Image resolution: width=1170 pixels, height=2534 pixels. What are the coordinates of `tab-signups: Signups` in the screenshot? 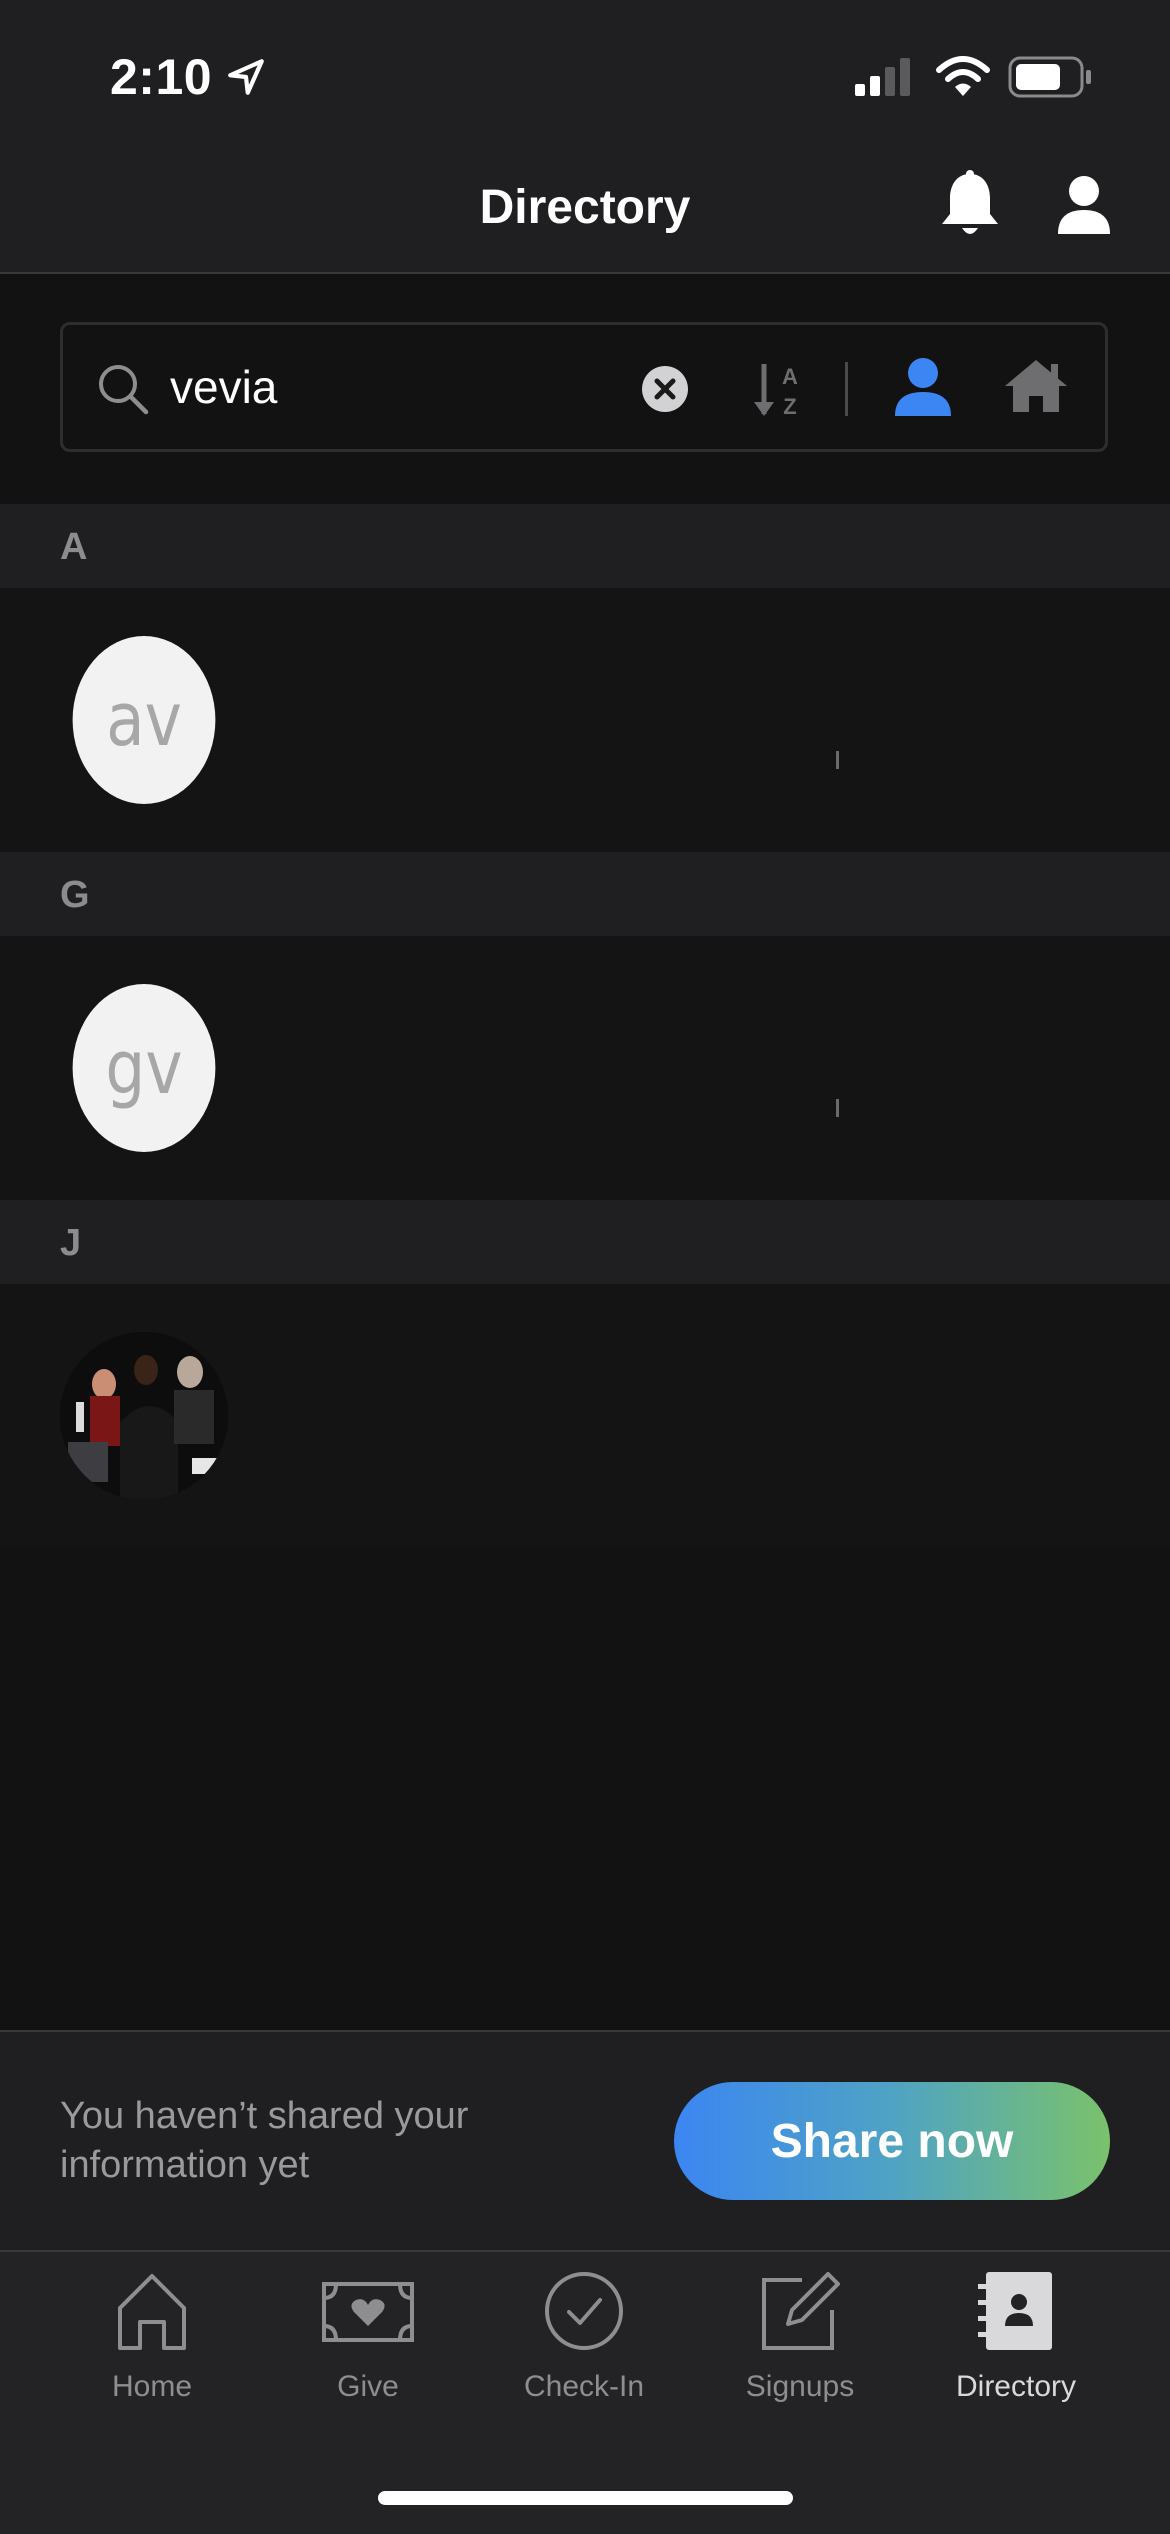 It's located at (800, 2336).